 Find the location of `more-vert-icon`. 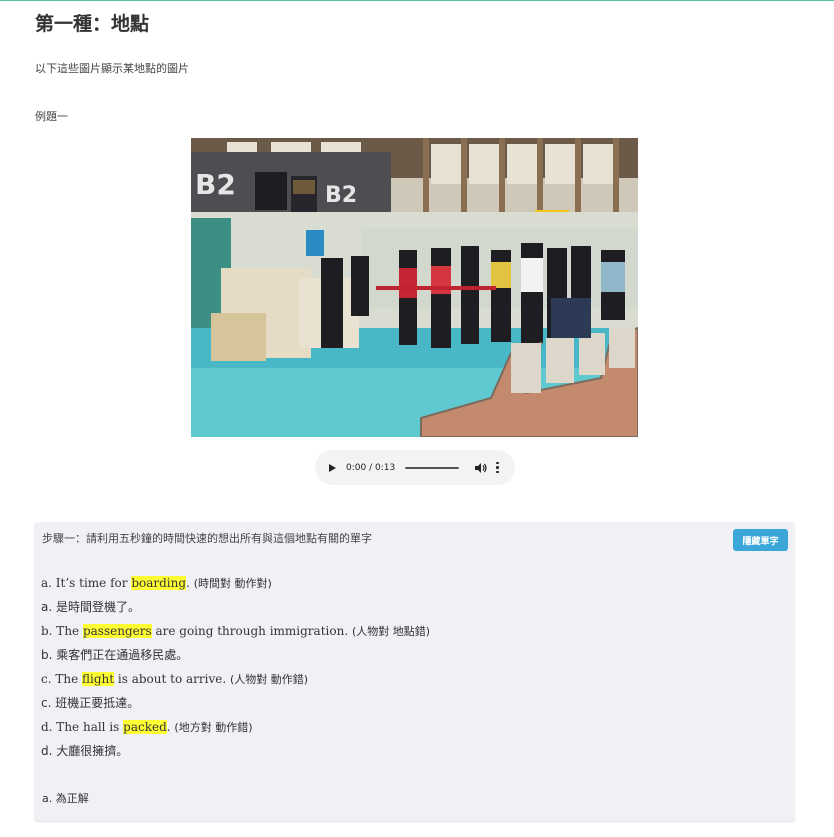

more-vert-icon is located at coordinates (497, 467).